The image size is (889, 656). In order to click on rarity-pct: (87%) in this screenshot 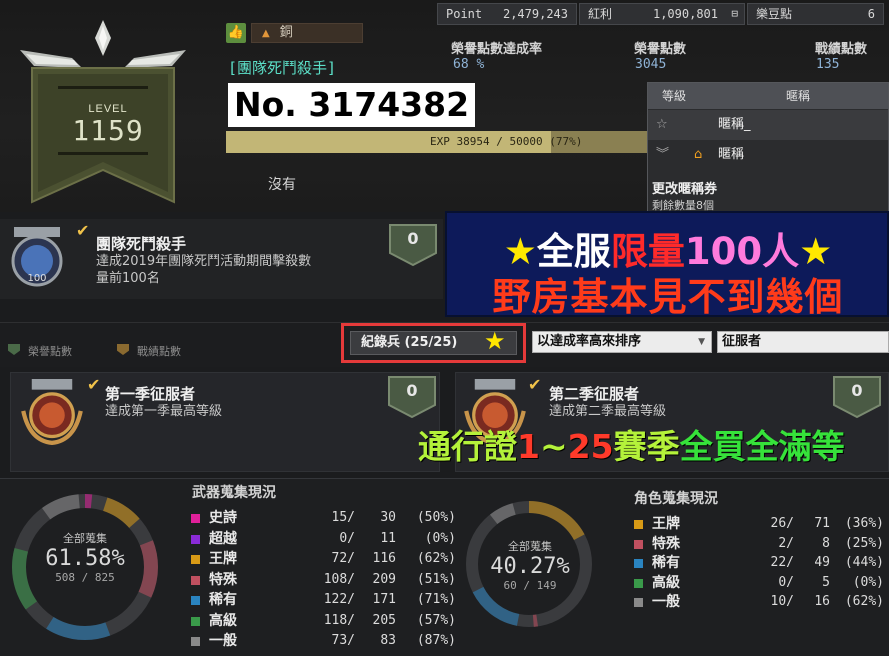, I will do `click(436, 640)`.